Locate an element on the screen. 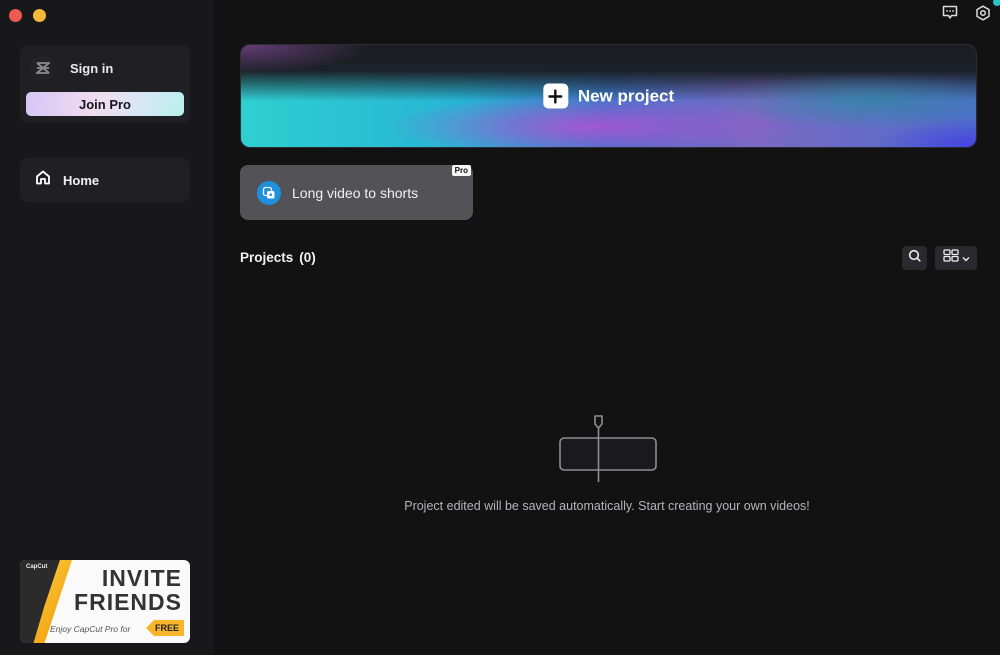  grid-view-icon is located at coordinates (950, 258).